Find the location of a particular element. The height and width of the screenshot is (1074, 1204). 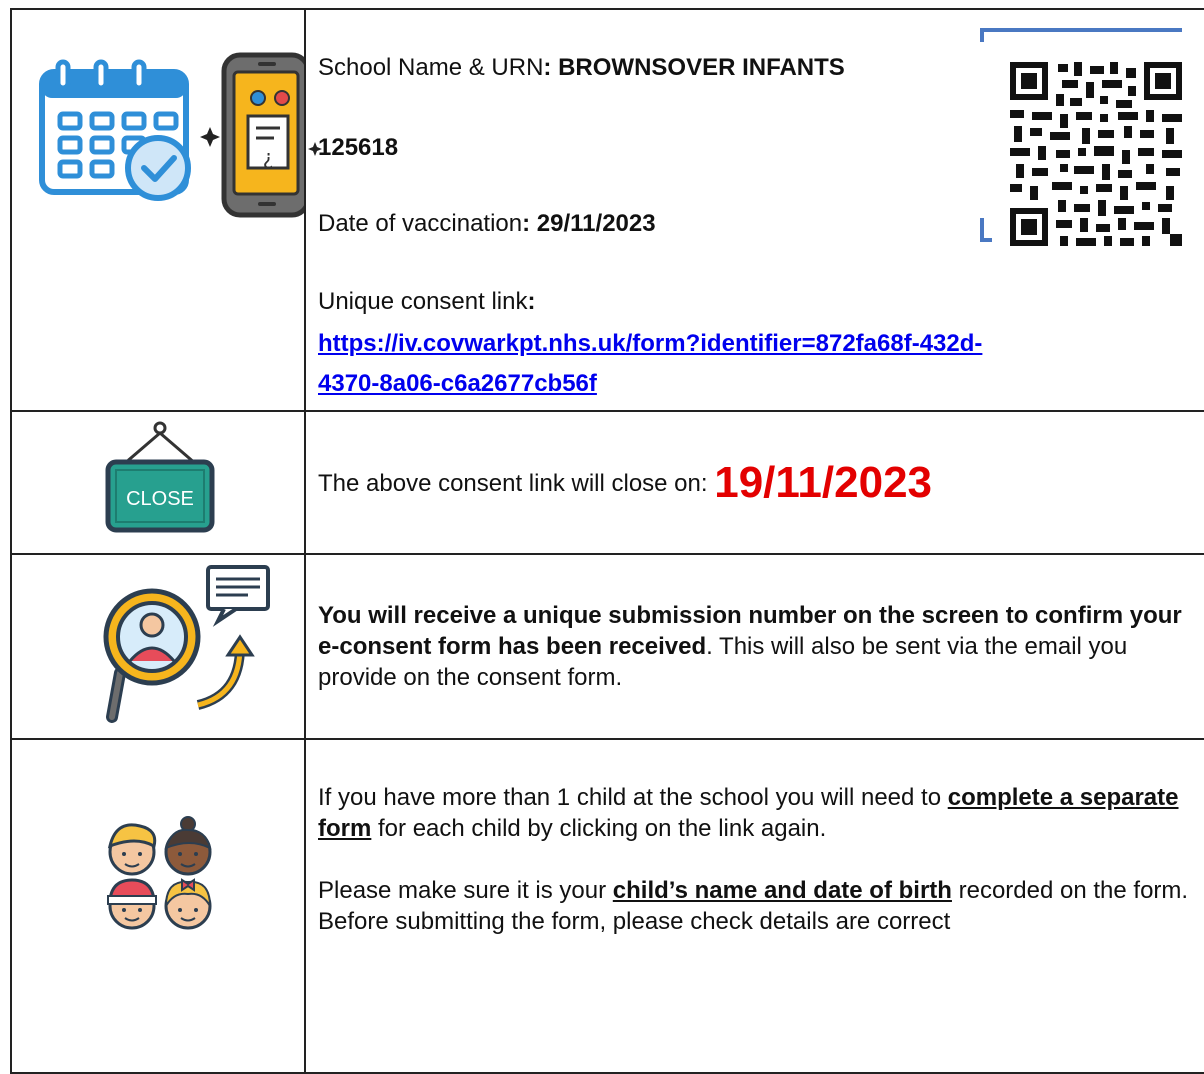

icon-cell-close: CLOSE is located at coordinates (158, 482).